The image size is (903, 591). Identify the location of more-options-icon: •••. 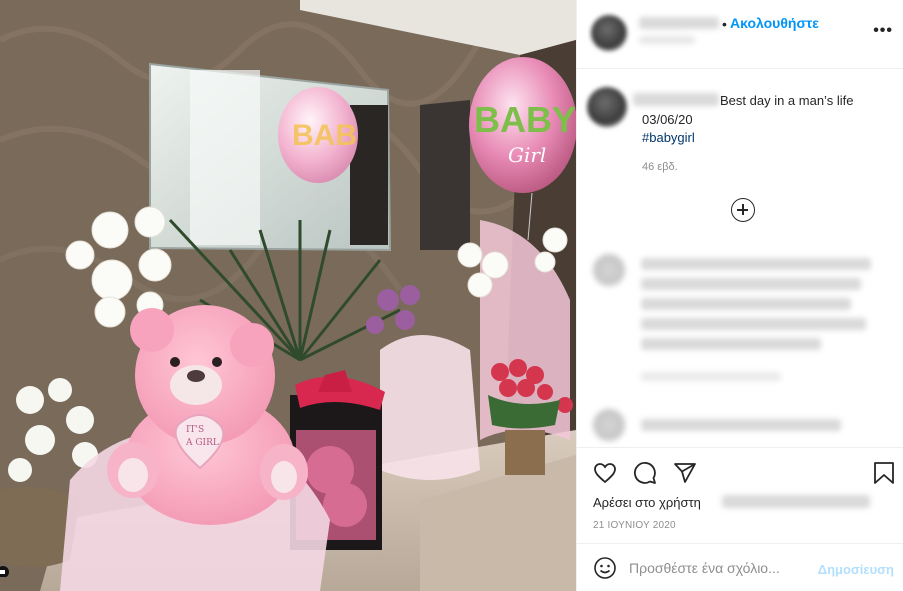
(883, 31).